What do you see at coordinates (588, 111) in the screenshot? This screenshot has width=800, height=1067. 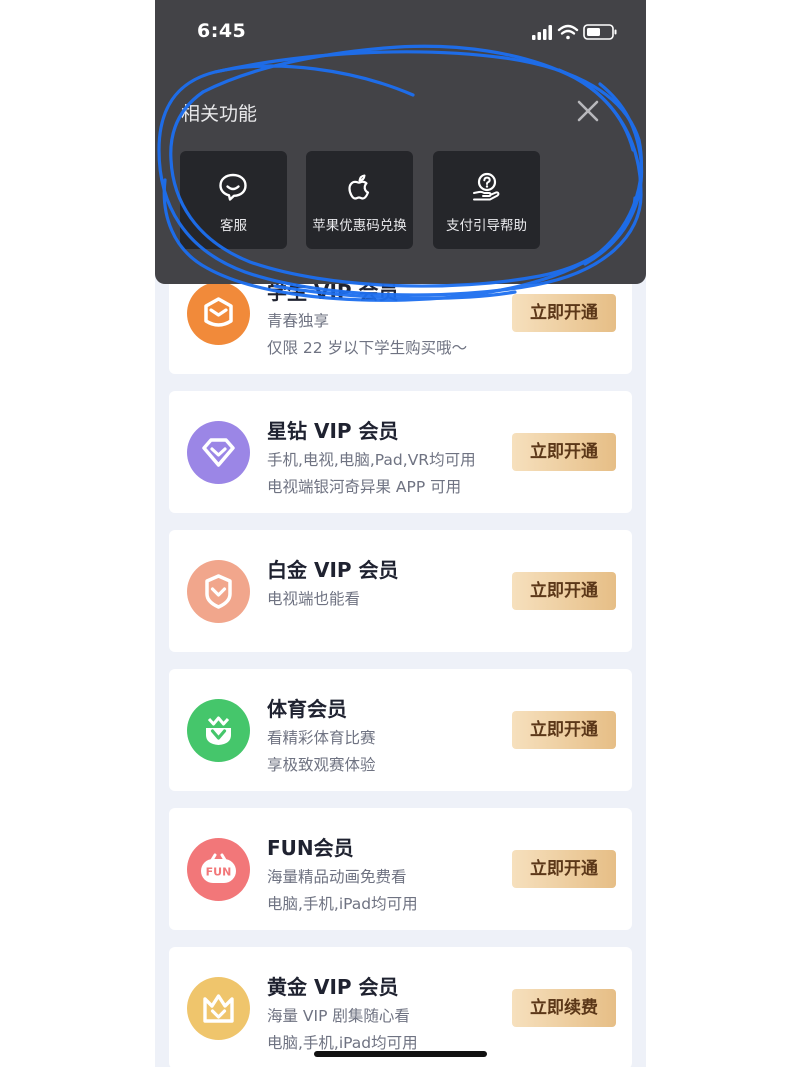 I see `close-icon` at bounding box center [588, 111].